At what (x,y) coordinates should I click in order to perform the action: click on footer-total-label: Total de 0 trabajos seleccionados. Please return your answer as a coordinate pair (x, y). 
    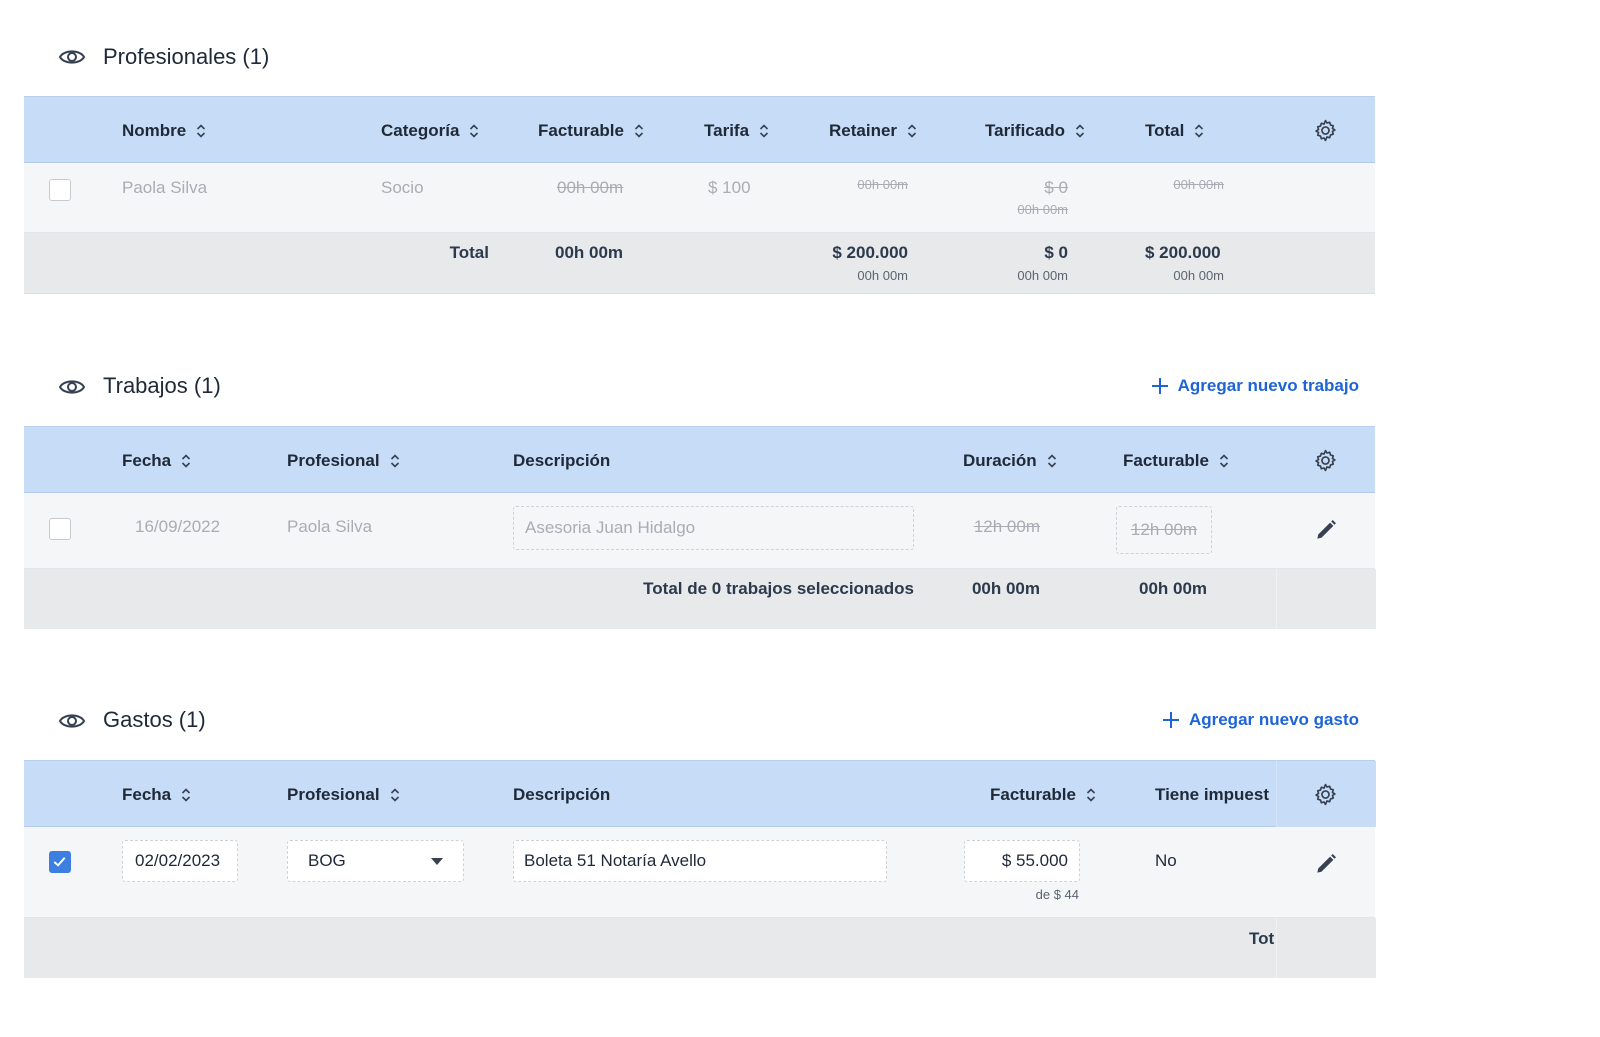
    Looking at the image, I should click on (778, 588).